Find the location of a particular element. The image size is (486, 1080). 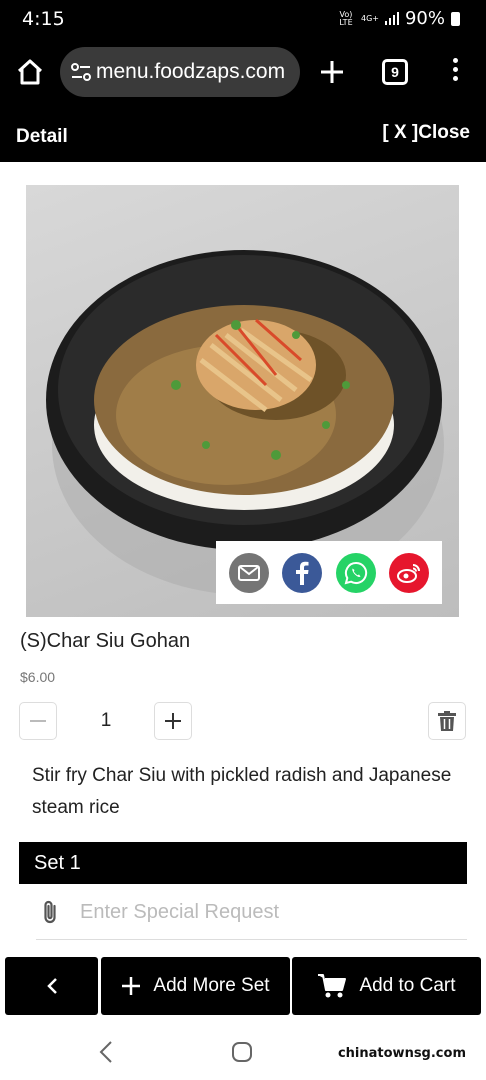

detail-title: Detail is located at coordinates (42, 136).